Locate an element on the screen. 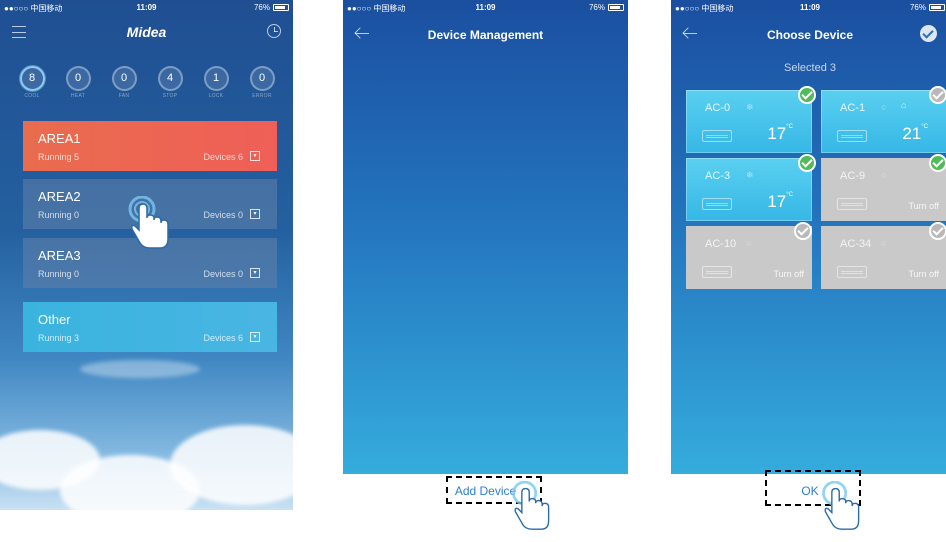 This screenshot has width=946, height=542. stat-value: 1 is located at coordinates (216, 78).